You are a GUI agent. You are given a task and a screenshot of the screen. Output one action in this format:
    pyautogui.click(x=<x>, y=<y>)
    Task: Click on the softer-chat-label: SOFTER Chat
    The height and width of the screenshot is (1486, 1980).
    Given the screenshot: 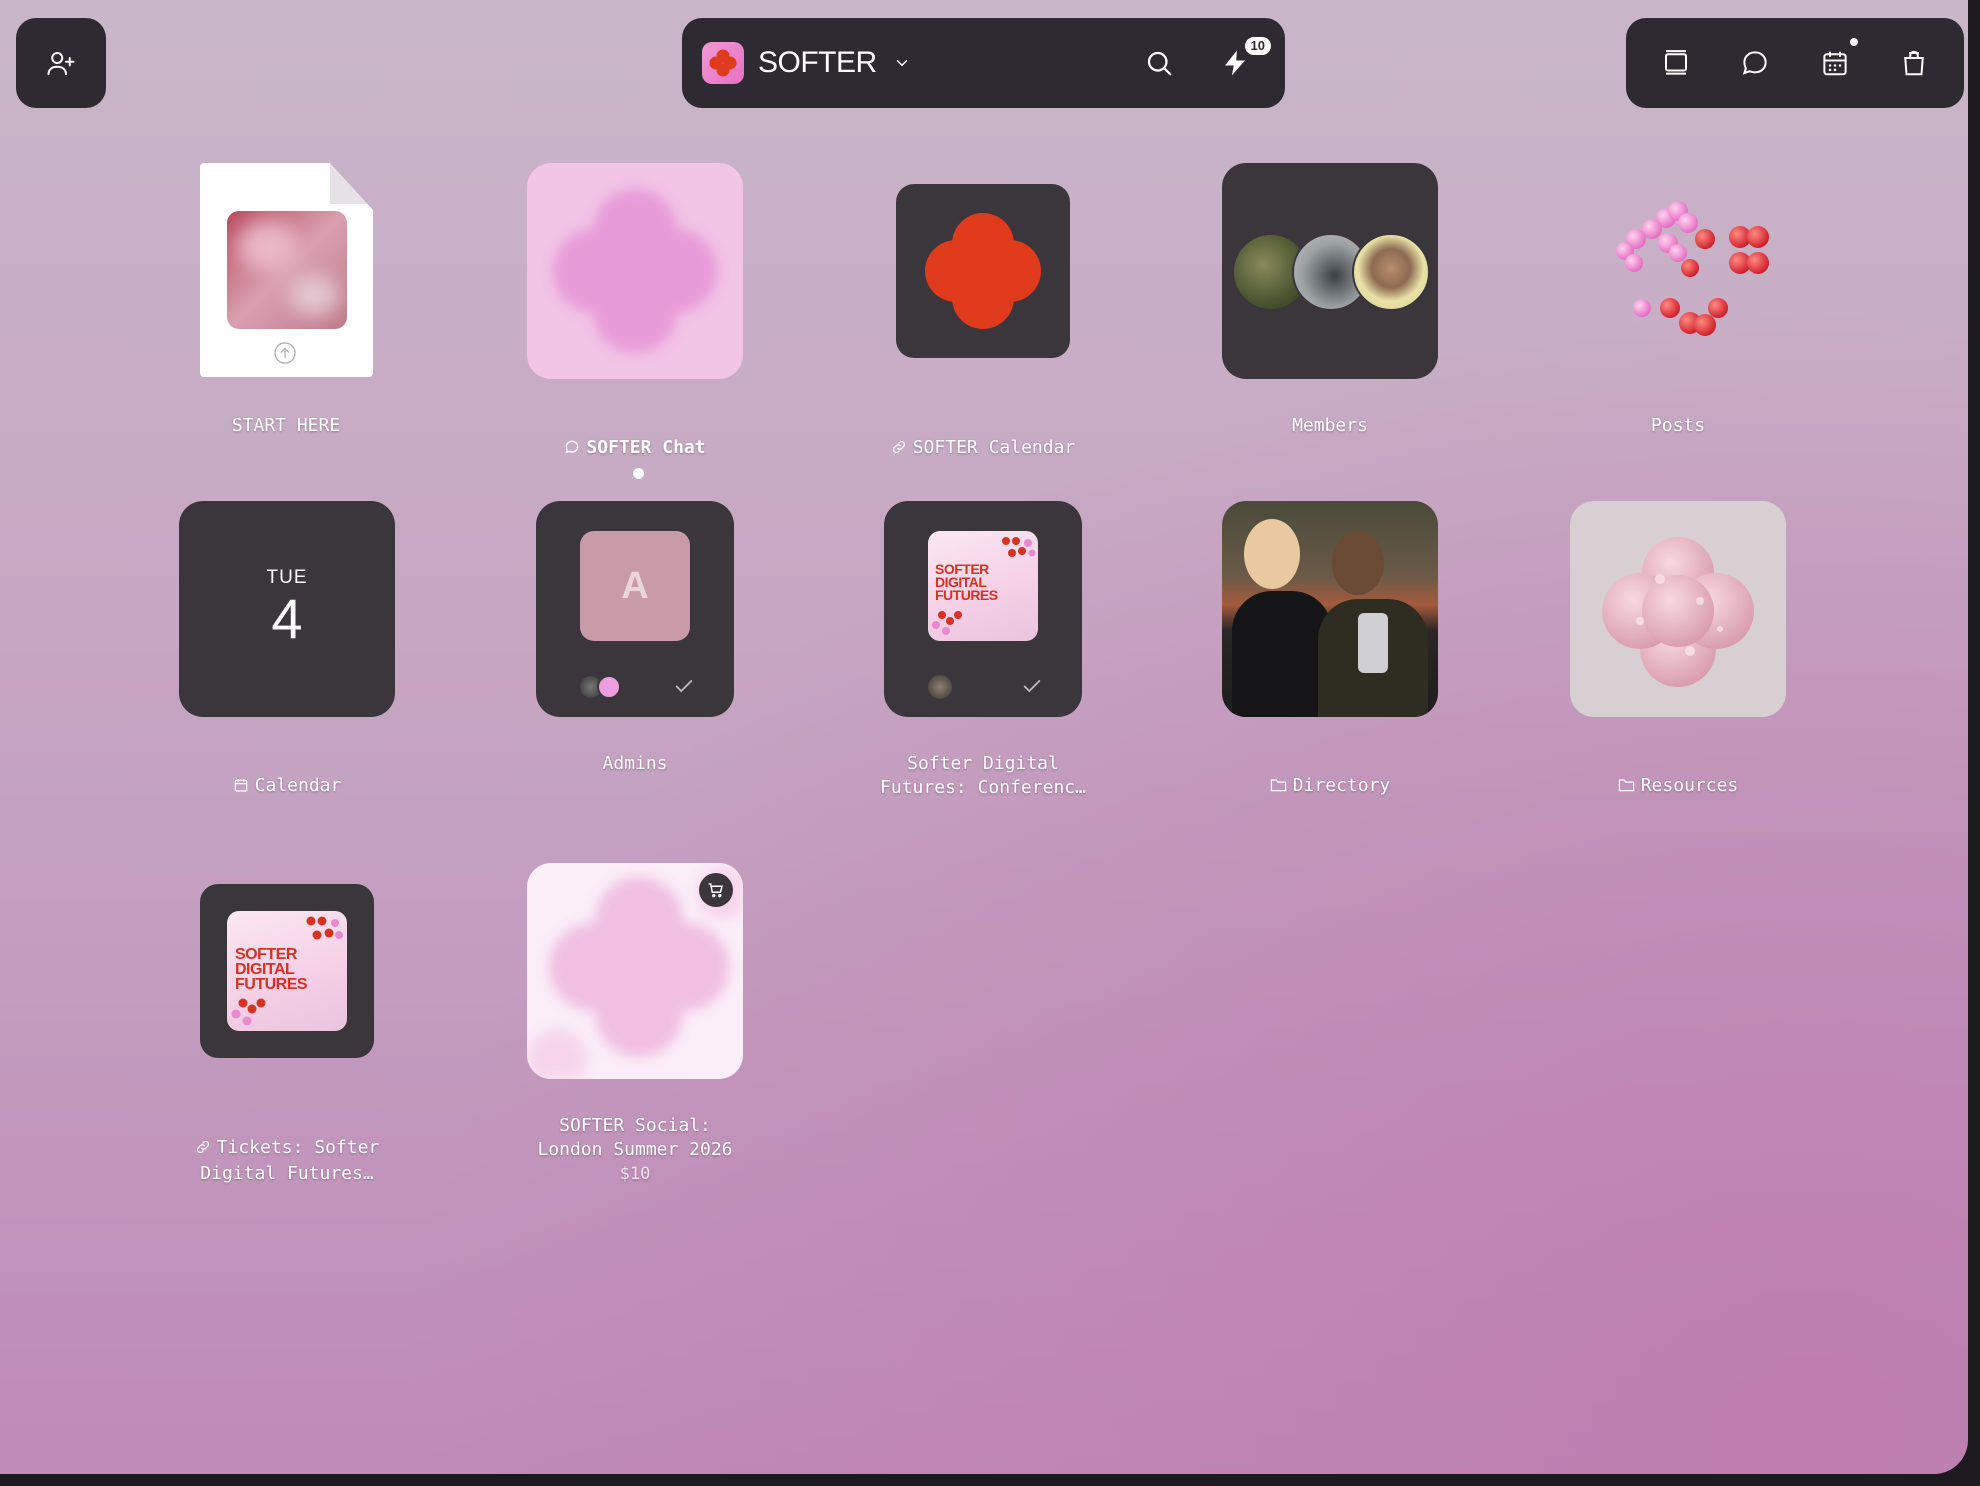 What is the action you would take?
    pyautogui.click(x=635, y=438)
    